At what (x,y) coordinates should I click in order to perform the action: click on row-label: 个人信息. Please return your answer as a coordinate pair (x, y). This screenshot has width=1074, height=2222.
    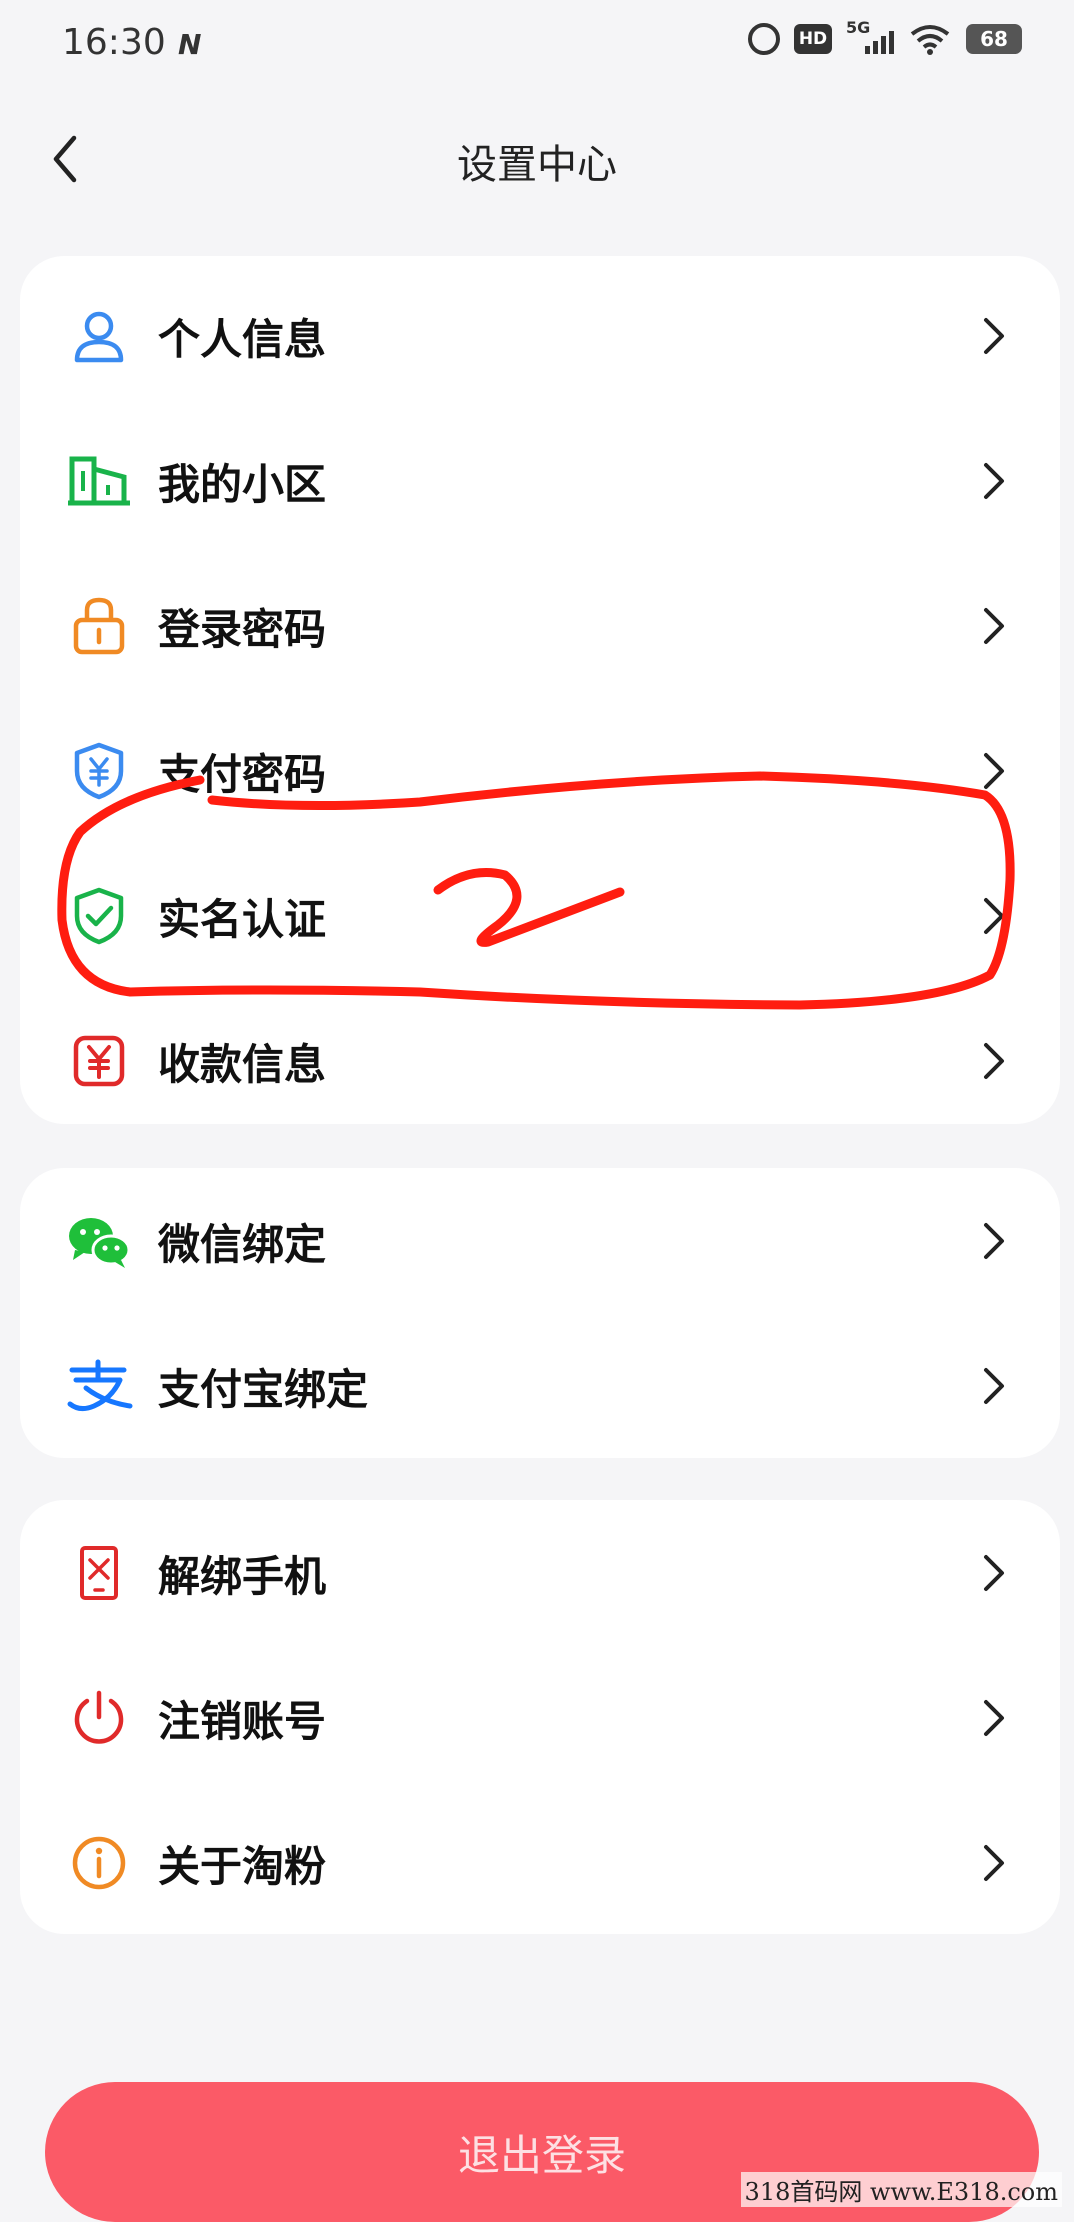
    Looking at the image, I should click on (242, 339).